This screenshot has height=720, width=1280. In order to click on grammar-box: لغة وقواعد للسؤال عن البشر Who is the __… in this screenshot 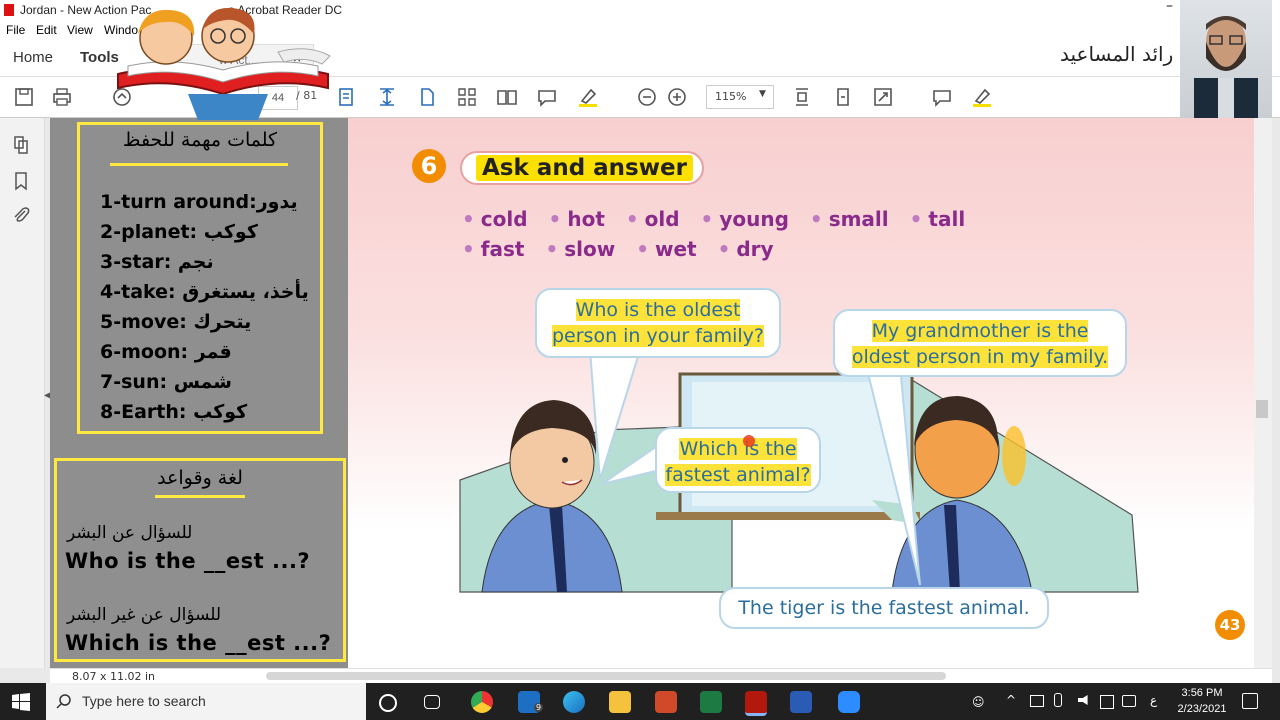, I will do `click(200, 560)`.